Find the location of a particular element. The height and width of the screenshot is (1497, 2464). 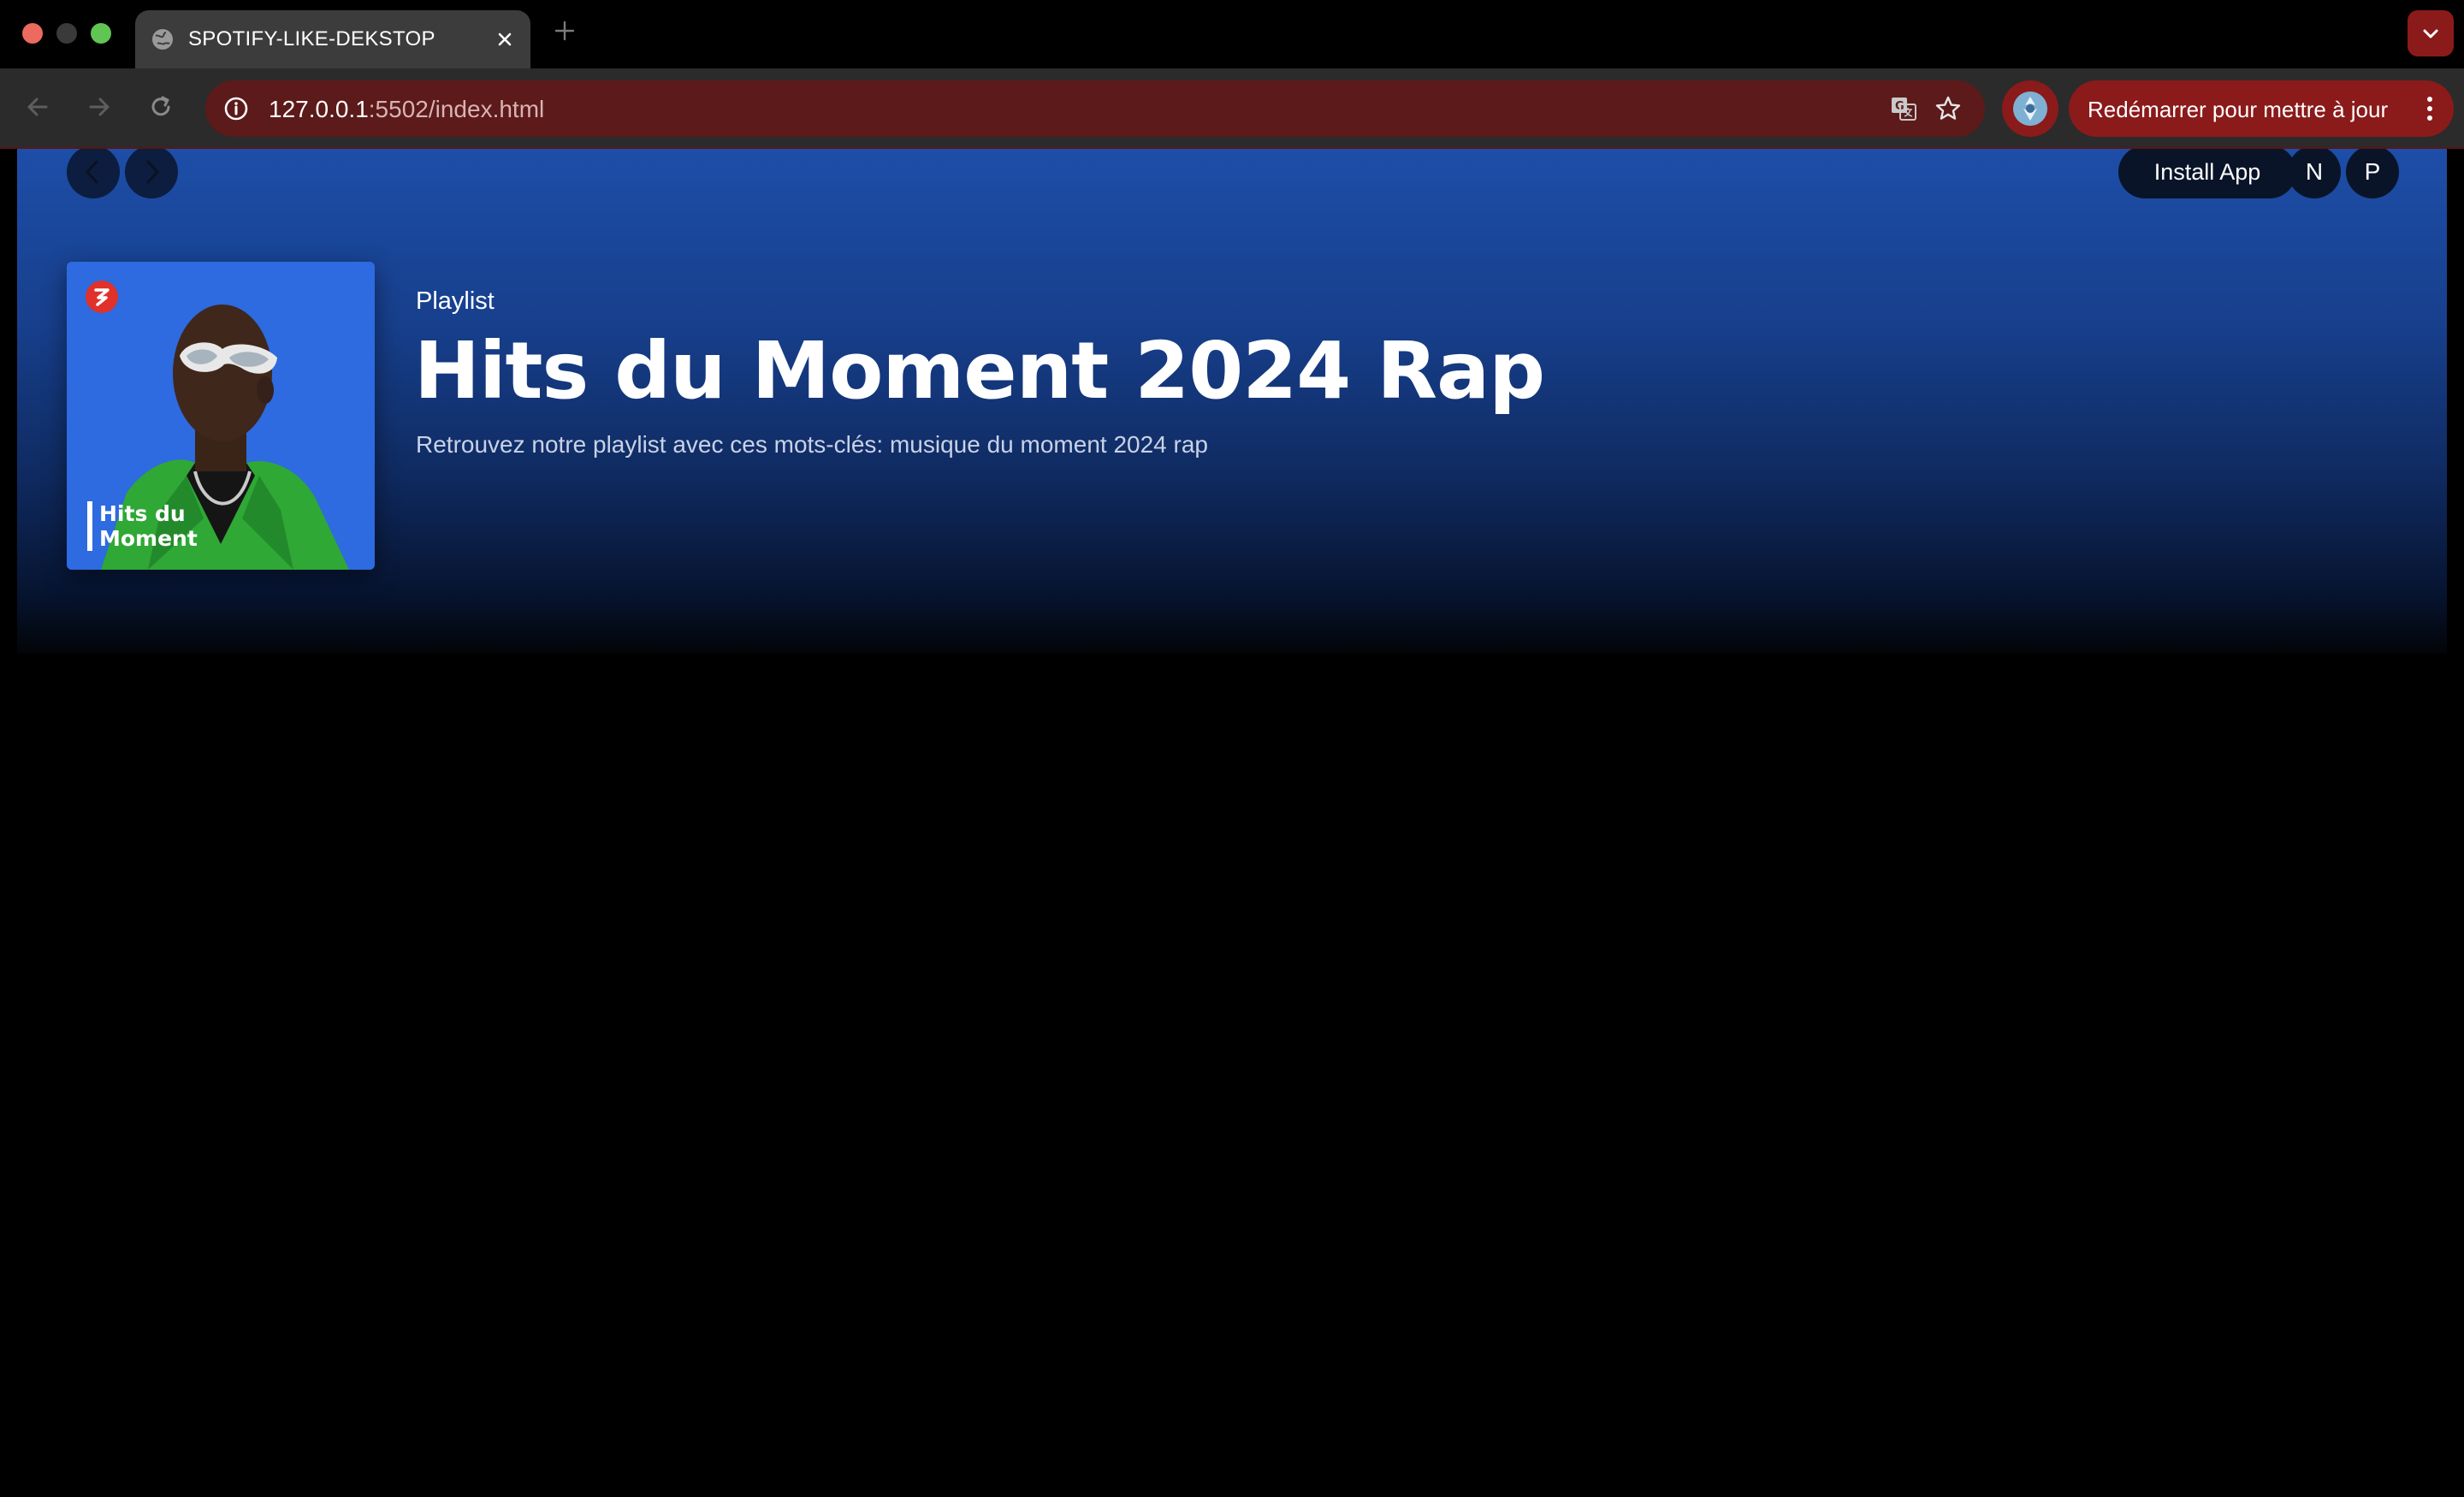

new-tab-icon is located at coordinates (565, 31).